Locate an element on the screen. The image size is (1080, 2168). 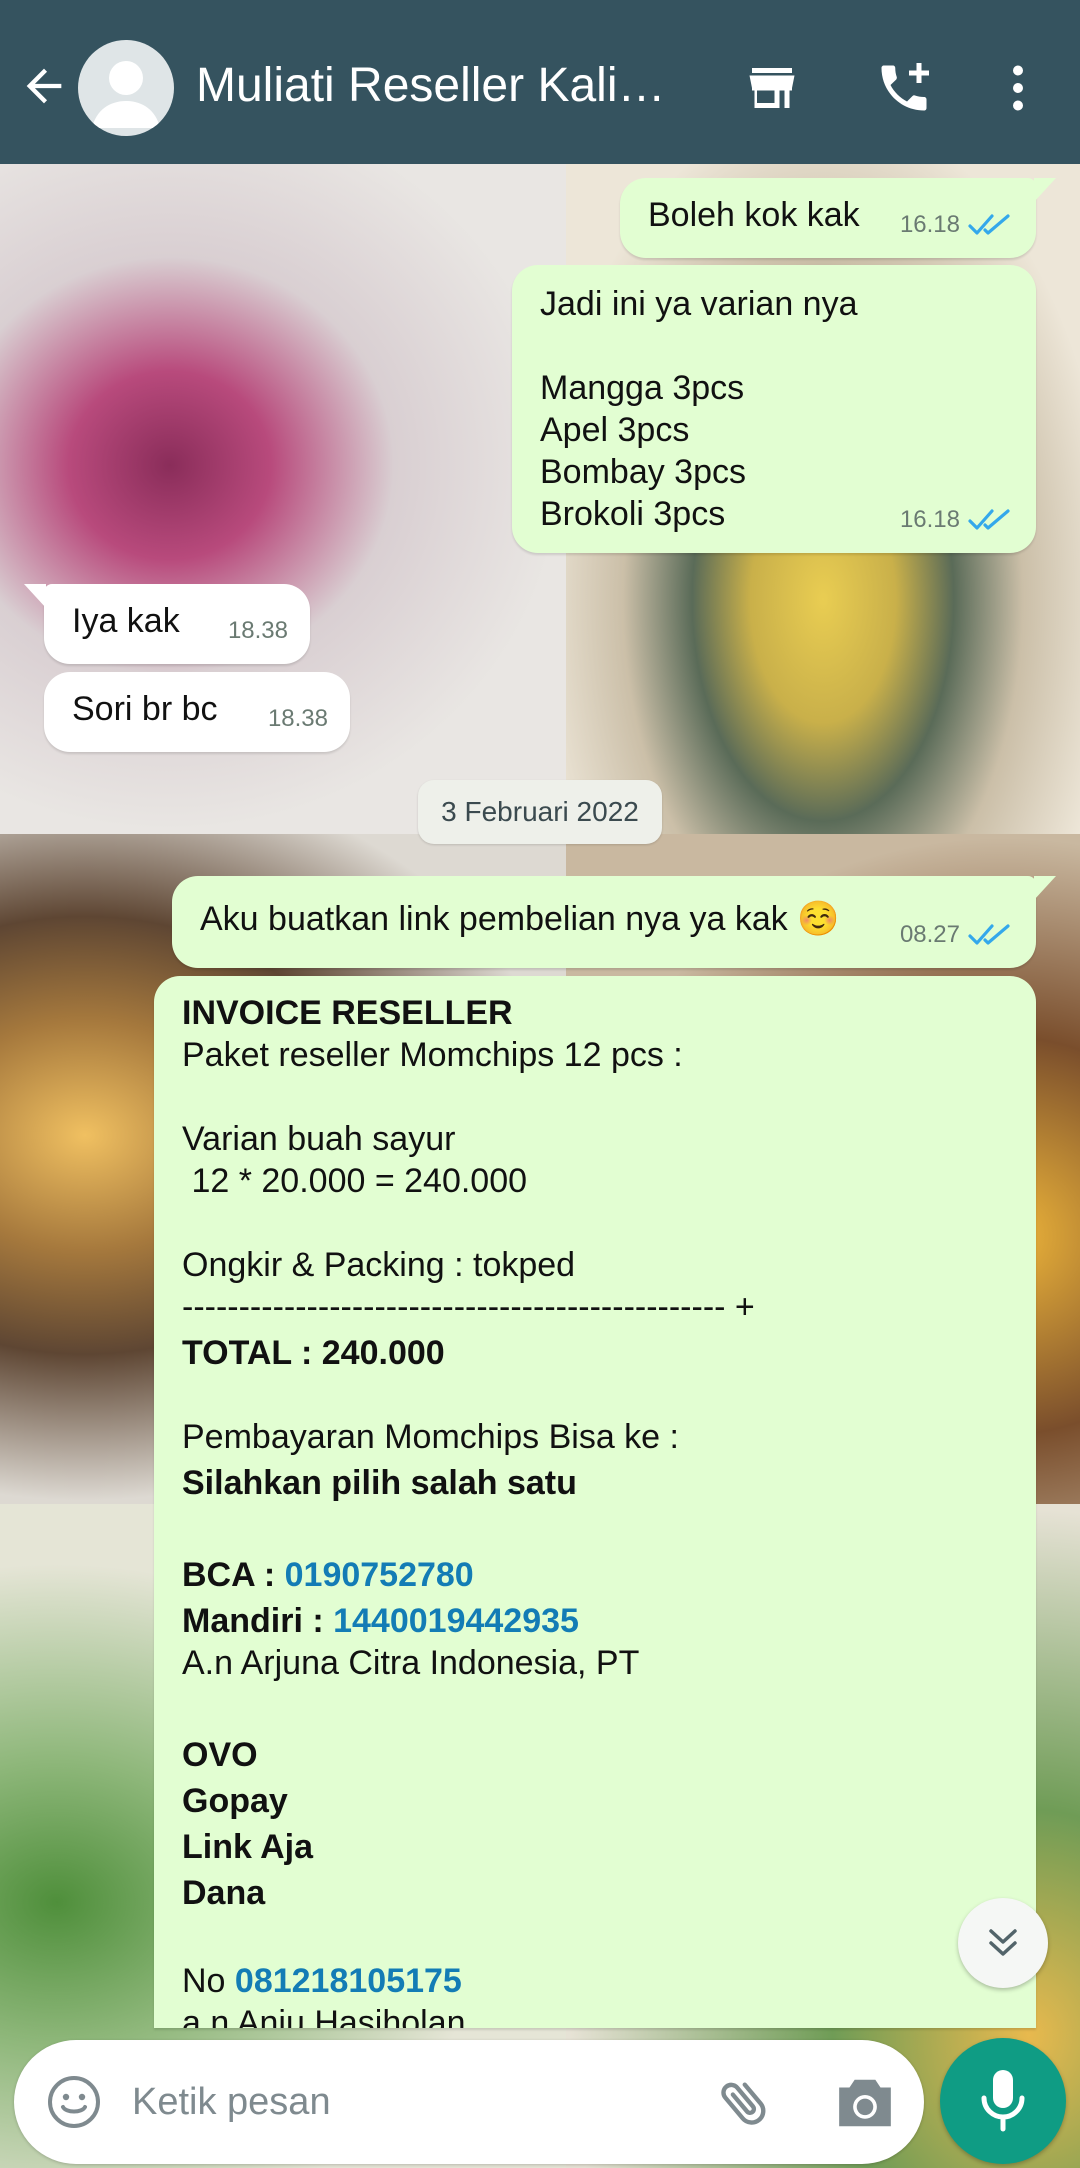
invoice-line: Ongkir & Packing : tokped is located at coordinates (379, 1265).